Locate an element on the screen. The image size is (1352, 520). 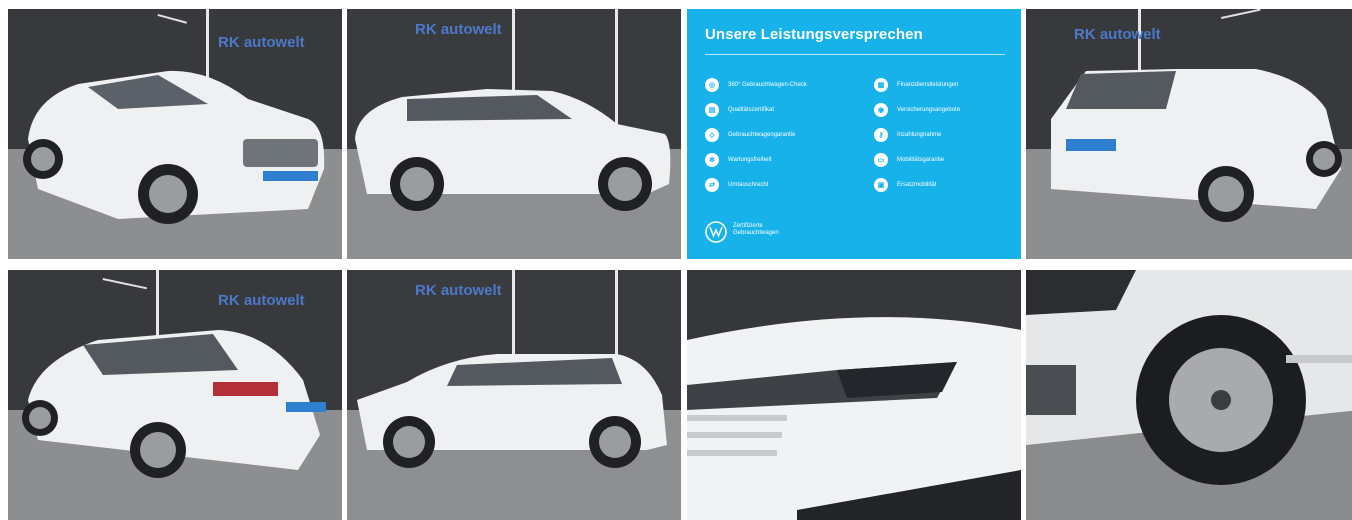
gallery-image-6: RK autowelt is located at coordinates (514, 395).